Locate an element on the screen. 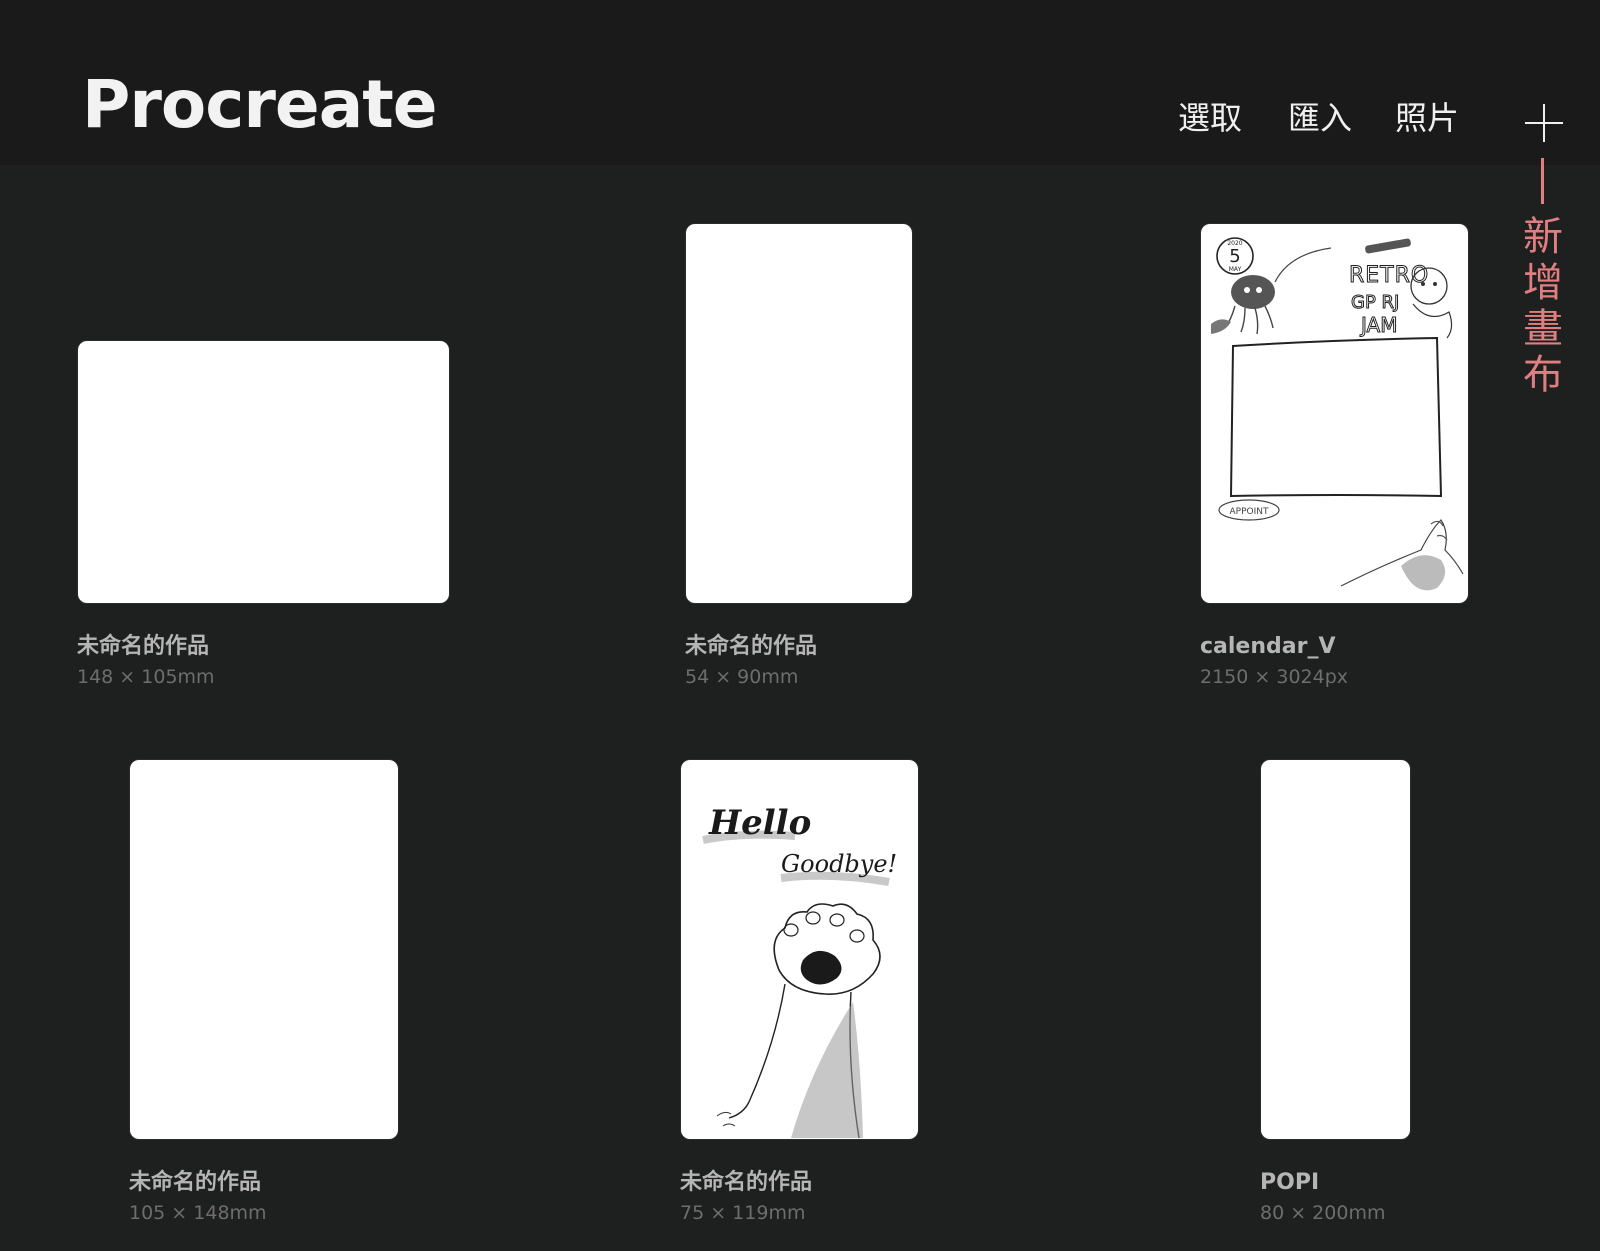 The width and height of the screenshot is (1600, 1251). artwork-thumbnail-paw: Hello Goodbye! is located at coordinates (799, 949).